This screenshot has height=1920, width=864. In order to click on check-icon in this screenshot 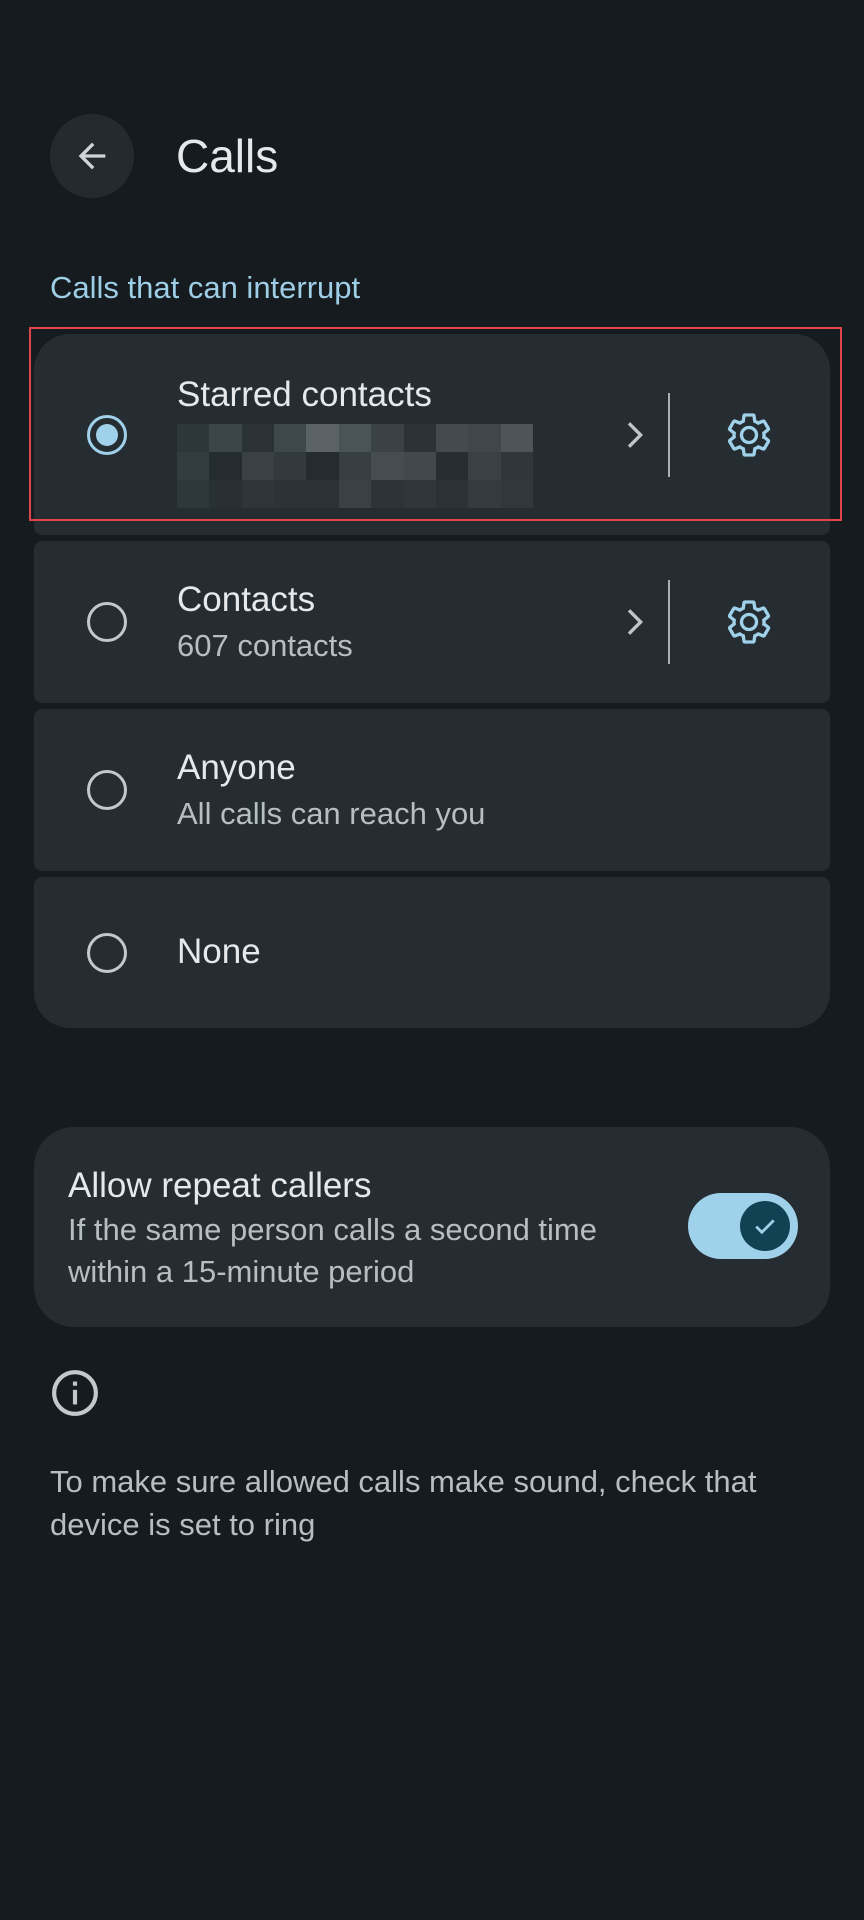, I will do `click(765, 1227)`.